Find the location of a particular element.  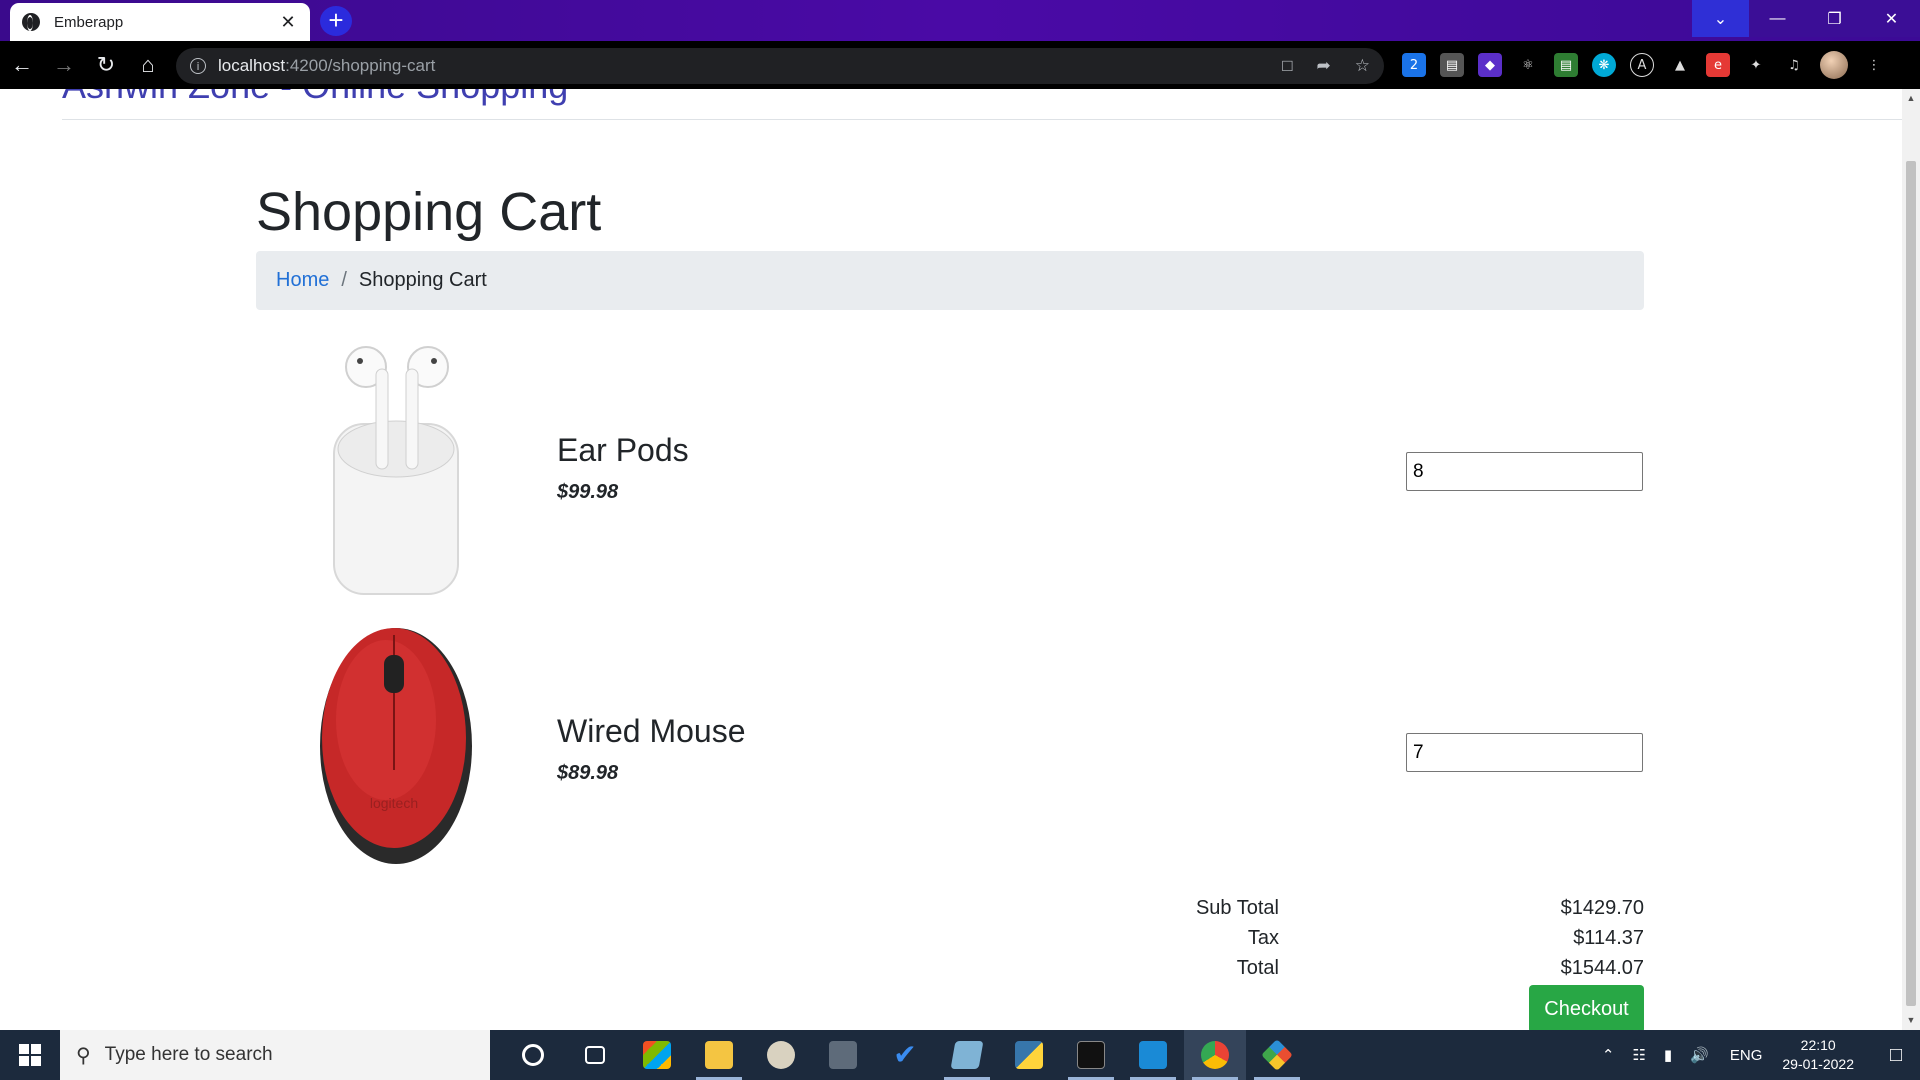

globe-icon is located at coordinates (31, 22).